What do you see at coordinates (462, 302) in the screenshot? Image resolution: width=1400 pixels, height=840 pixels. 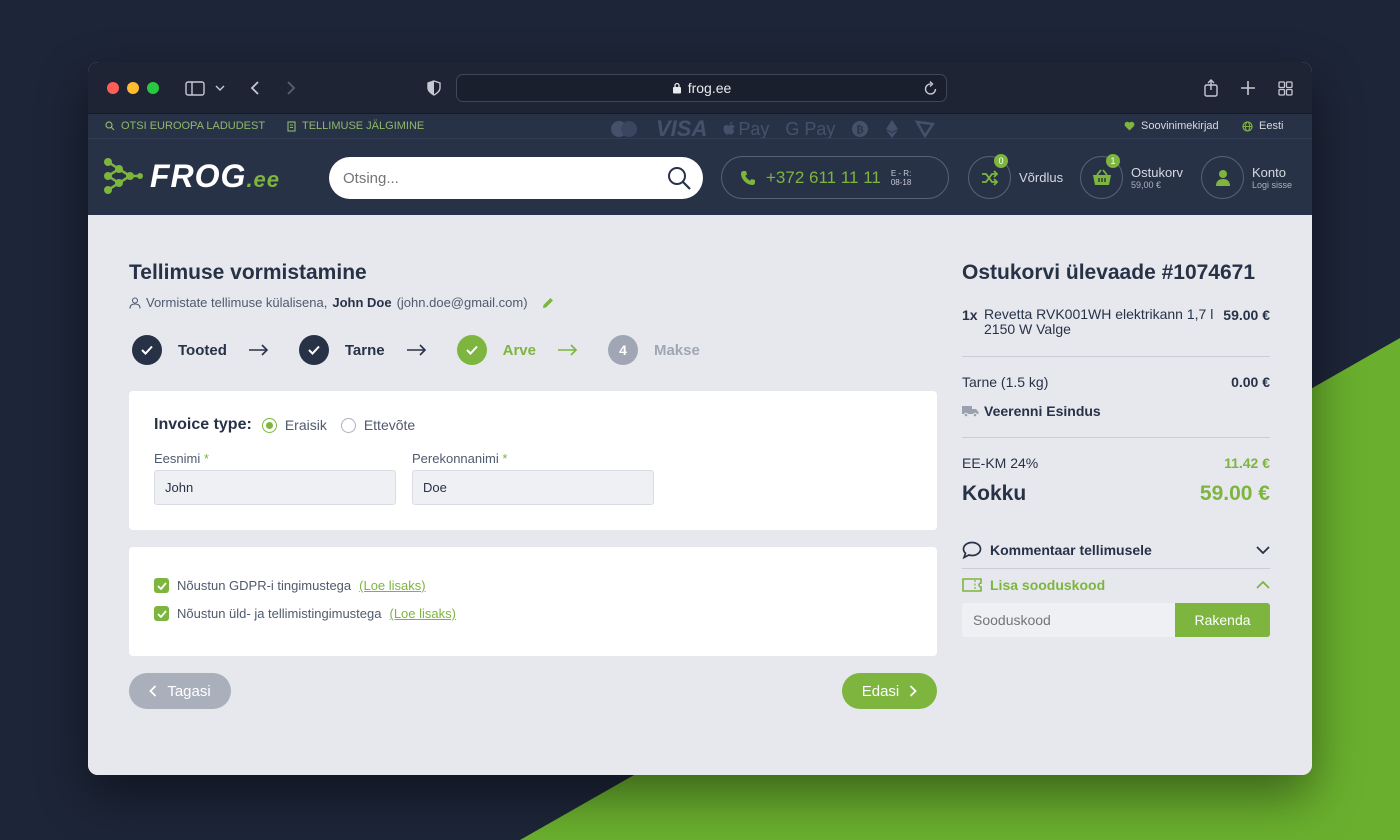 I see `guest-email: (john.doe@gmail.com)` at bounding box center [462, 302].